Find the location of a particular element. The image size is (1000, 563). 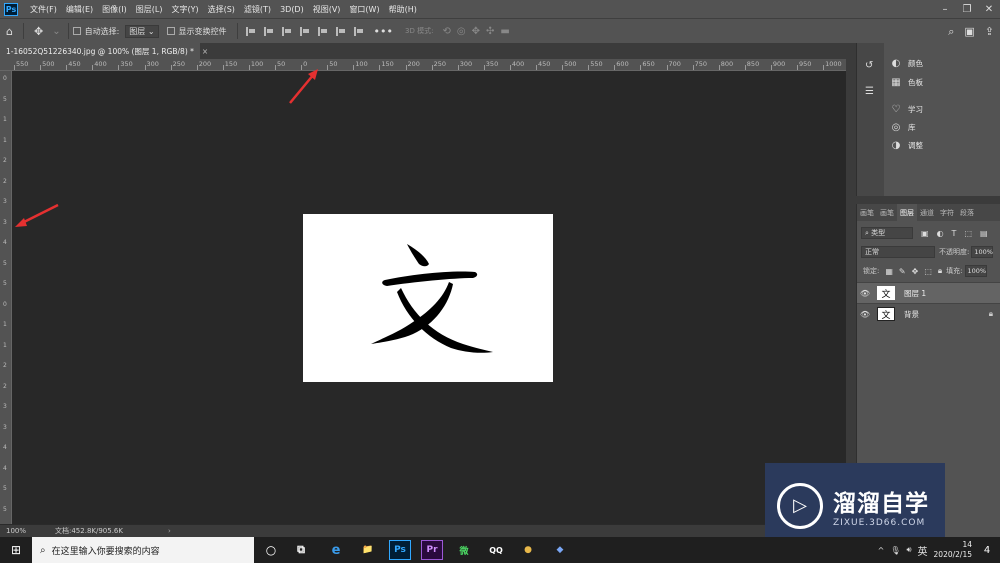

ime-indicator: 英 is located at coordinates (923, 550).